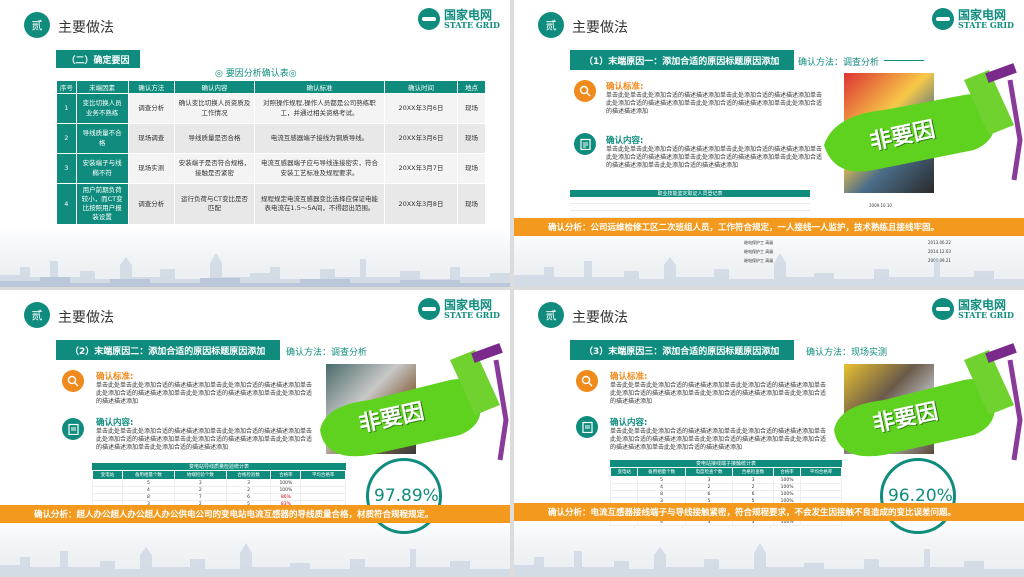 This screenshot has width=1024, height=577. What do you see at coordinates (102, 204) in the screenshot?
I see `table-cell-factor: 用户前期负荷较小，而CT变比按照用户报装设置` at bounding box center [102, 204].